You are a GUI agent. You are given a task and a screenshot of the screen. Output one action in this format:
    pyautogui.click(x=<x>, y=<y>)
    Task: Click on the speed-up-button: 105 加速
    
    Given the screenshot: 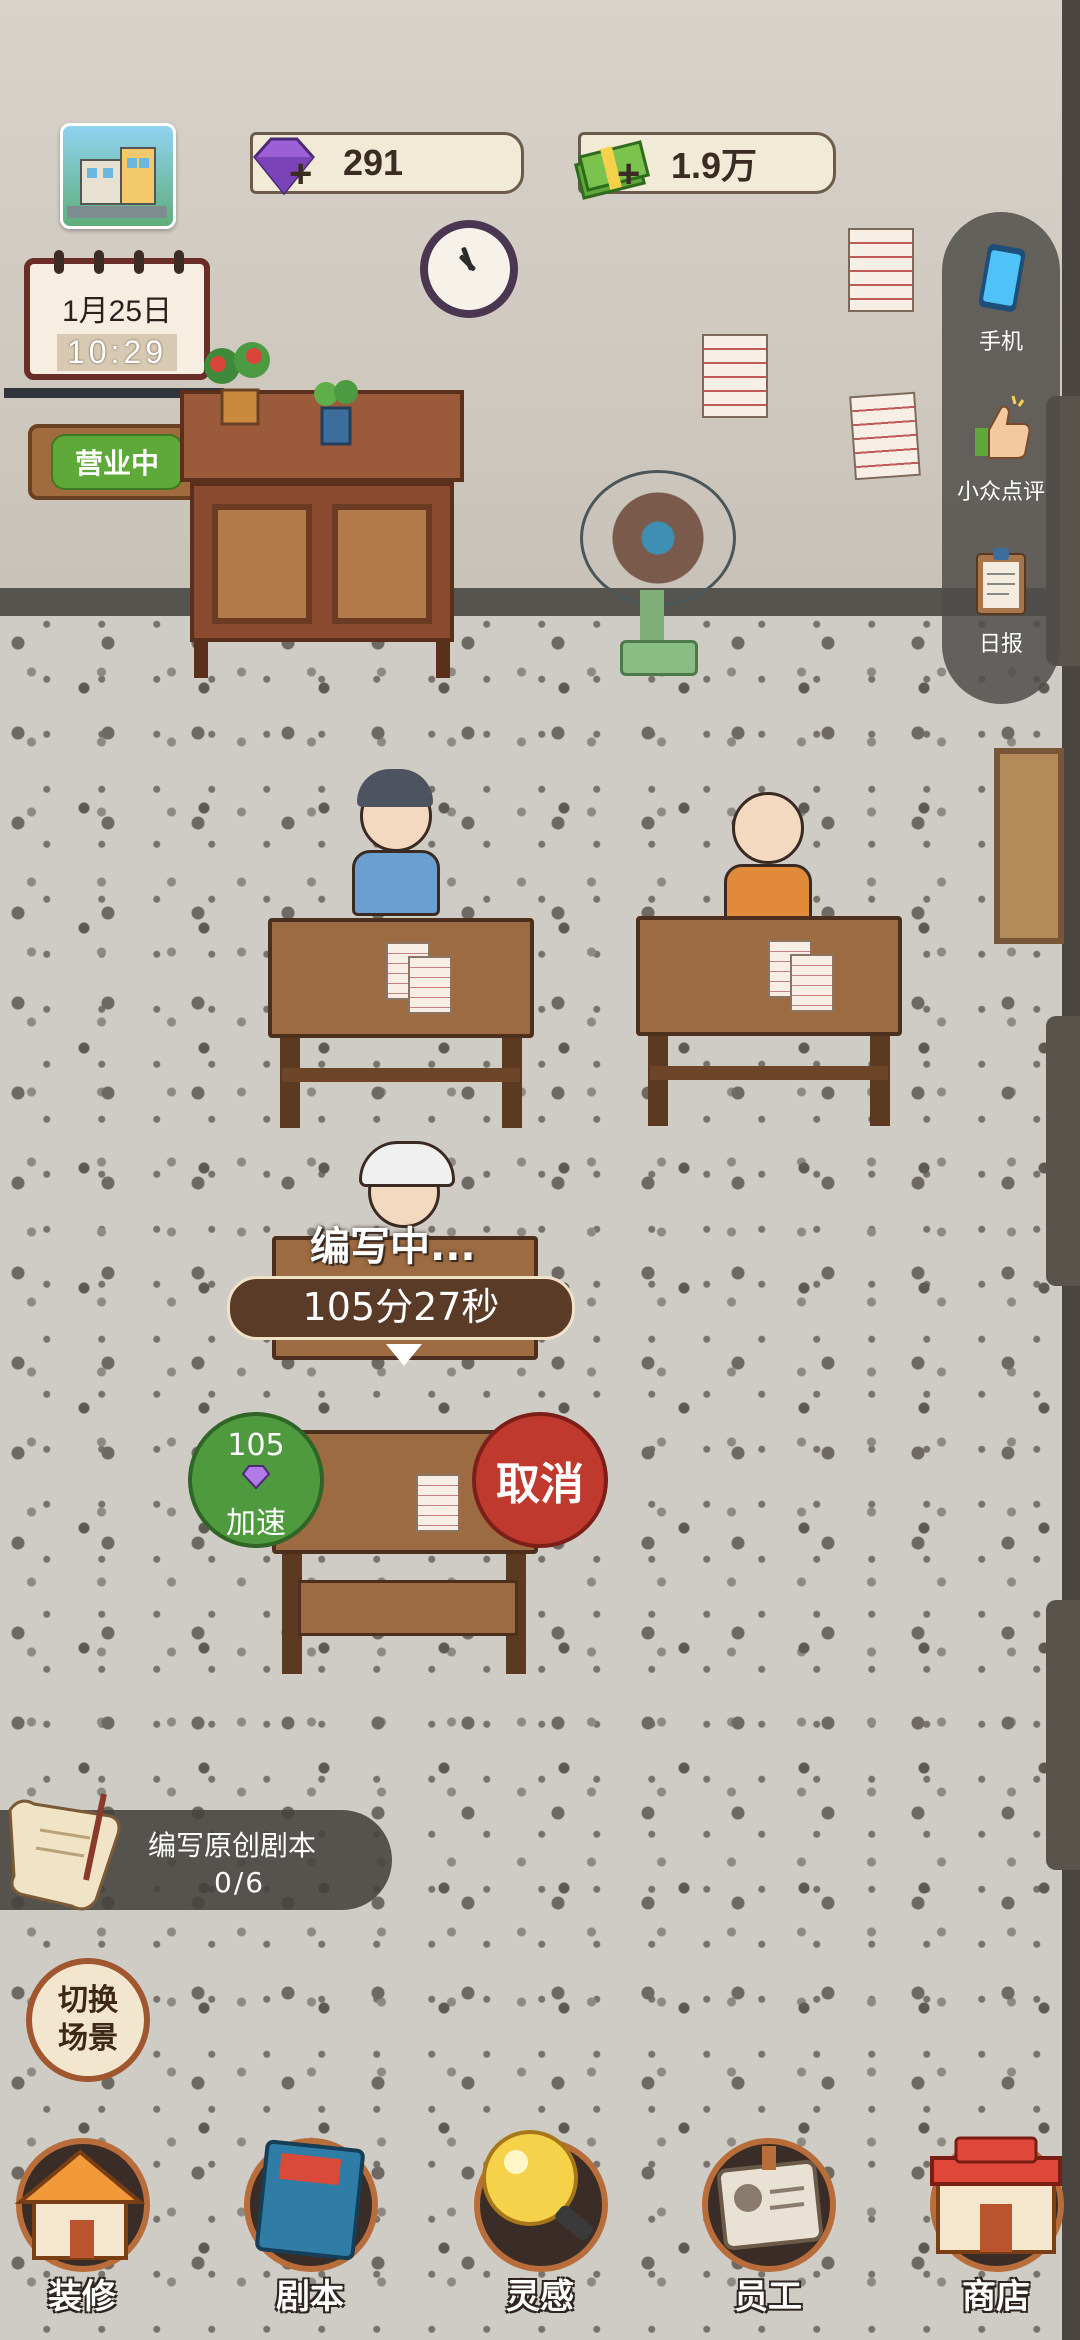 What is the action you would take?
    pyautogui.click(x=256, y=1480)
    